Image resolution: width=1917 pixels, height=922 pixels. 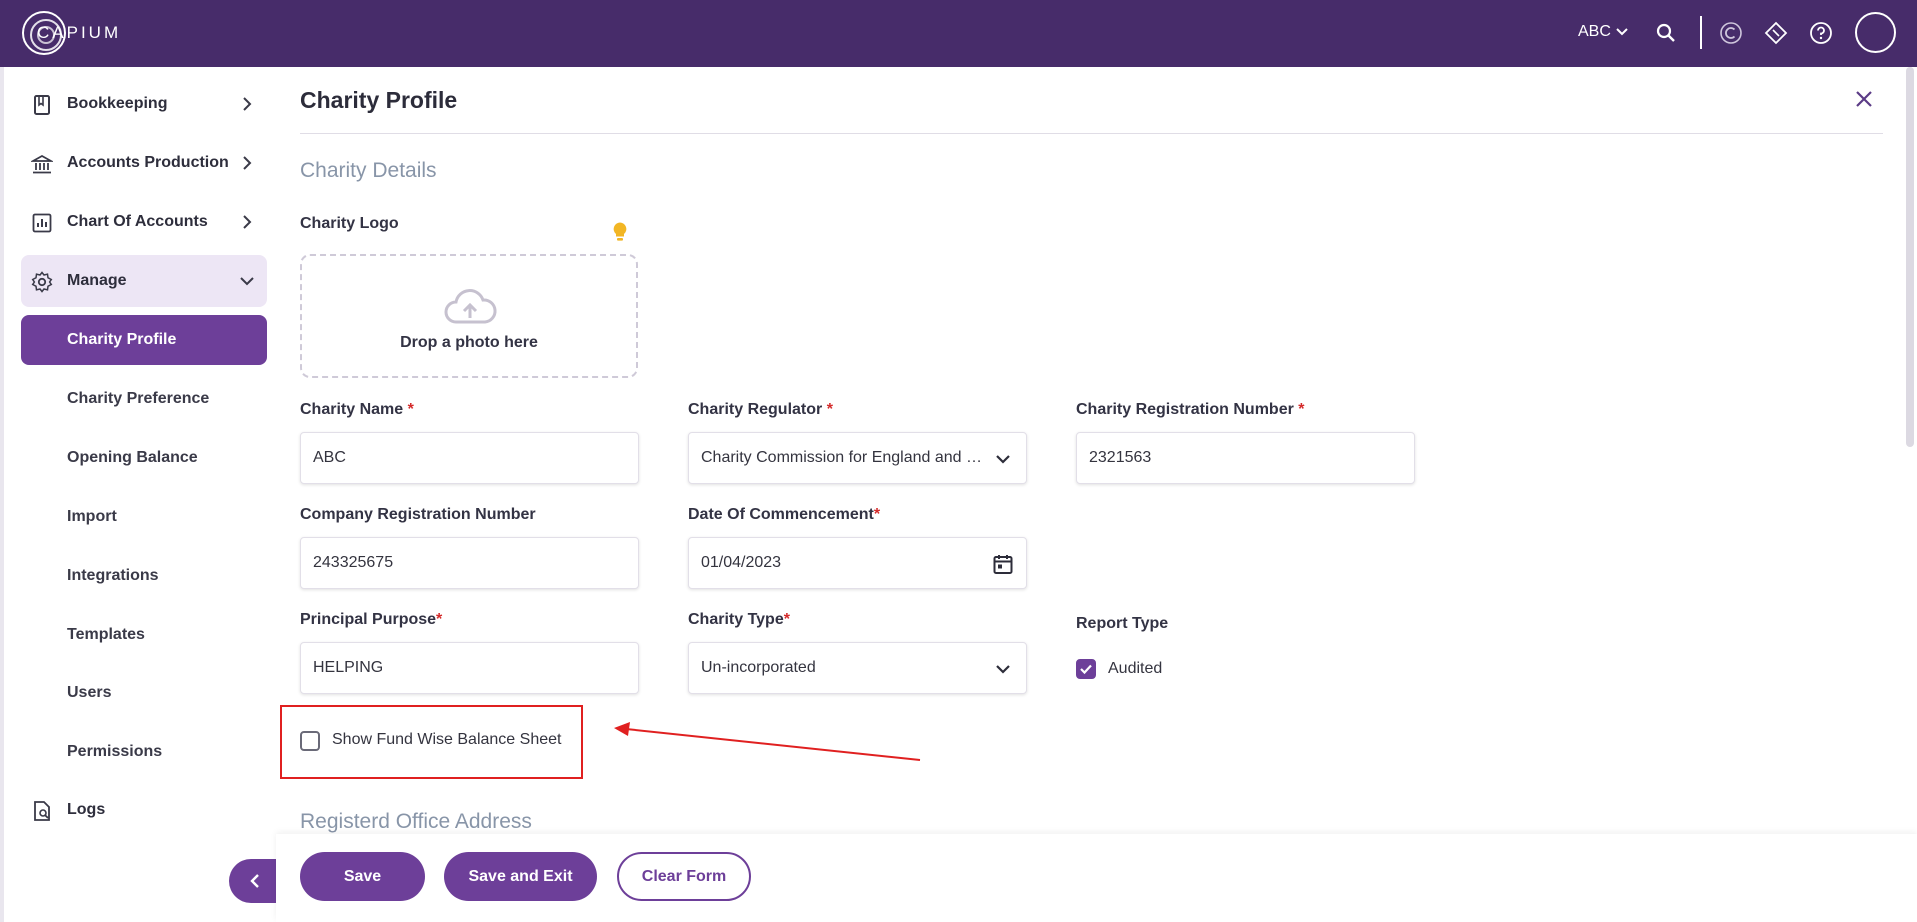 What do you see at coordinates (1003, 564) in the screenshot?
I see `calendar-icon` at bounding box center [1003, 564].